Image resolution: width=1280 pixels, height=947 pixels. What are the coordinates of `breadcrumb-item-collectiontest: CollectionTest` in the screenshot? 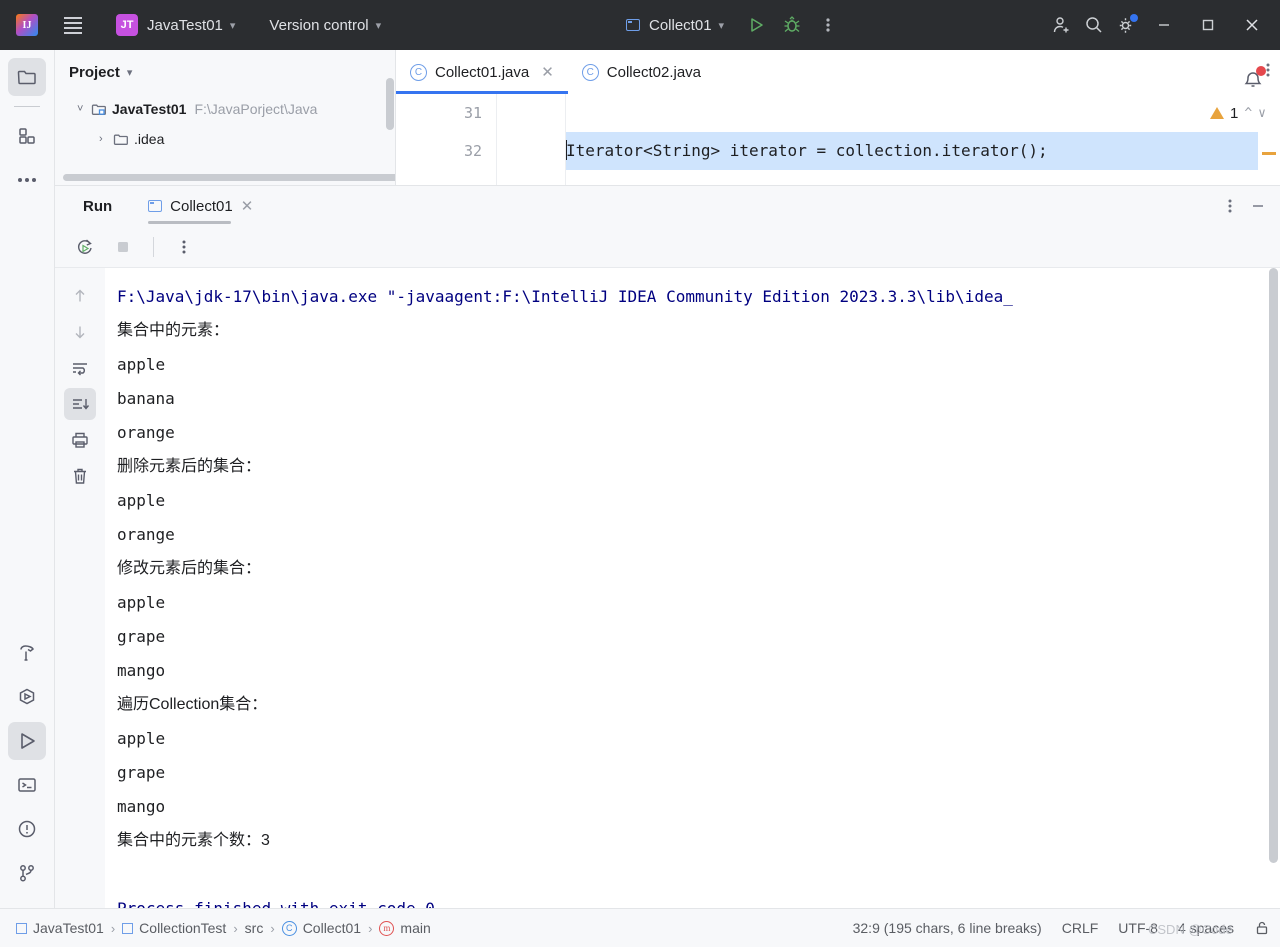 It's located at (174, 928).